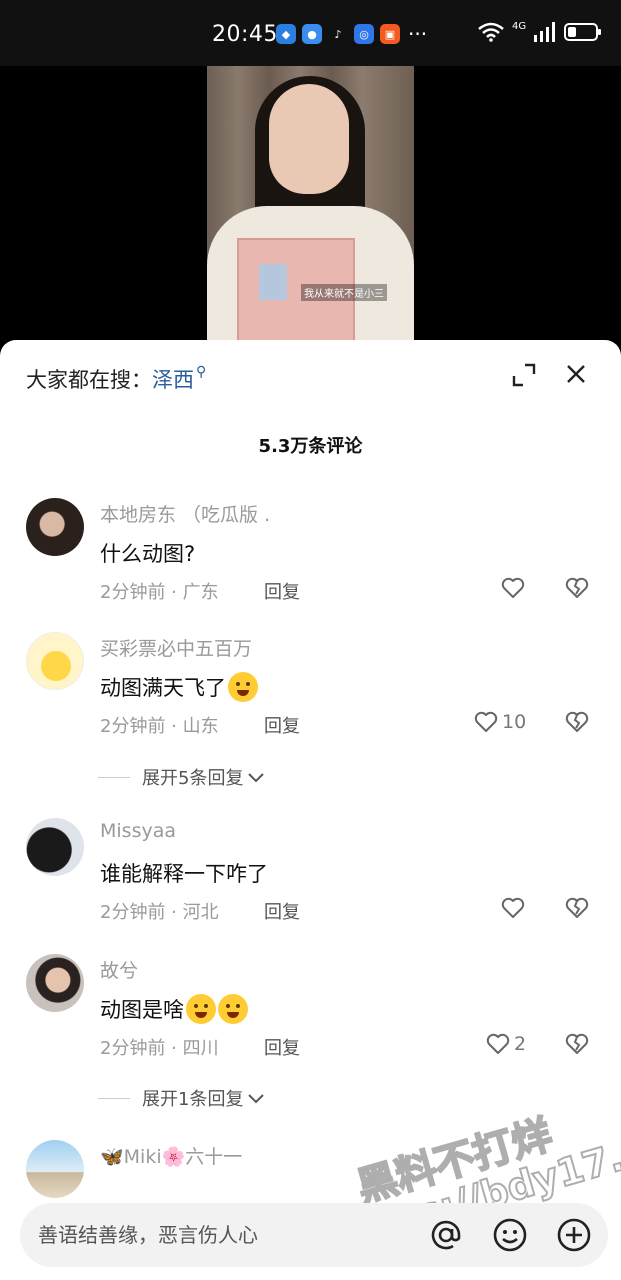  Describe the element at coordinates (171, 1155) in the screenshot. I see `comment-author: 🦋Miki🌸六十一` at that location.